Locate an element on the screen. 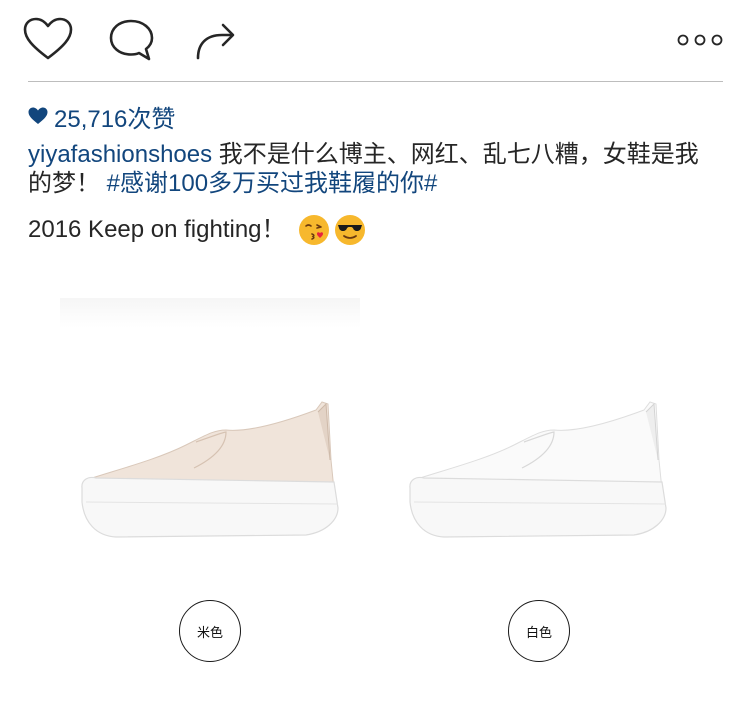  share-arrow-icon is located at coordinates (215, 41).